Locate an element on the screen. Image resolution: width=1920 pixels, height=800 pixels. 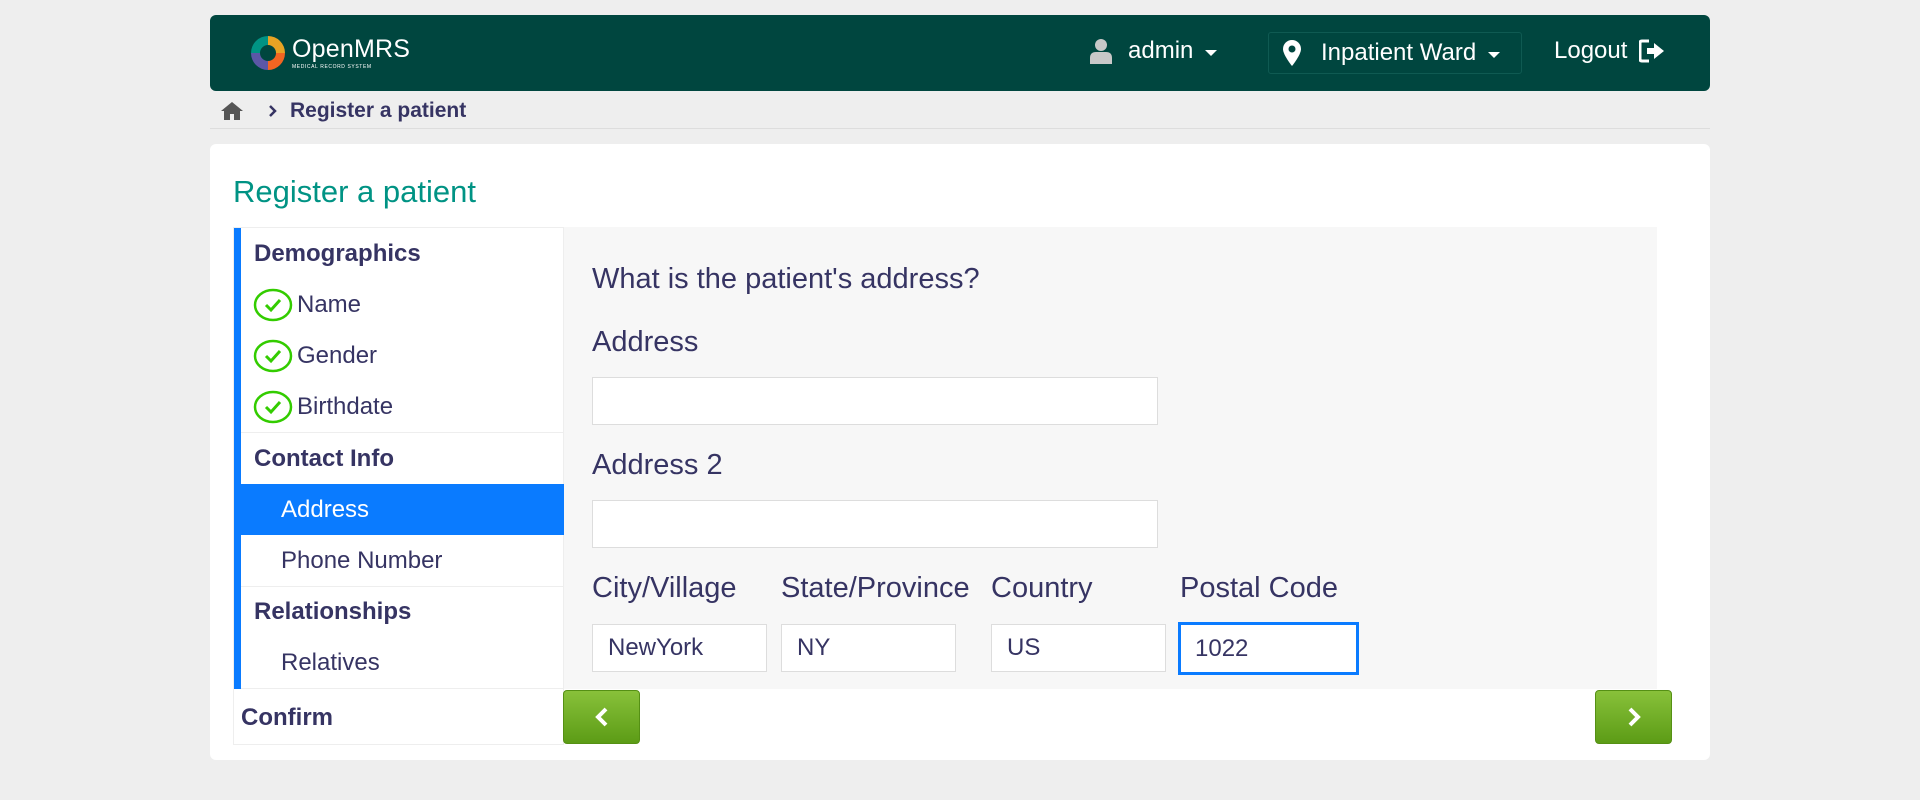
nav-section-demographics: Demographics Name Gender Birthdate is located at coordinates (399, 330).